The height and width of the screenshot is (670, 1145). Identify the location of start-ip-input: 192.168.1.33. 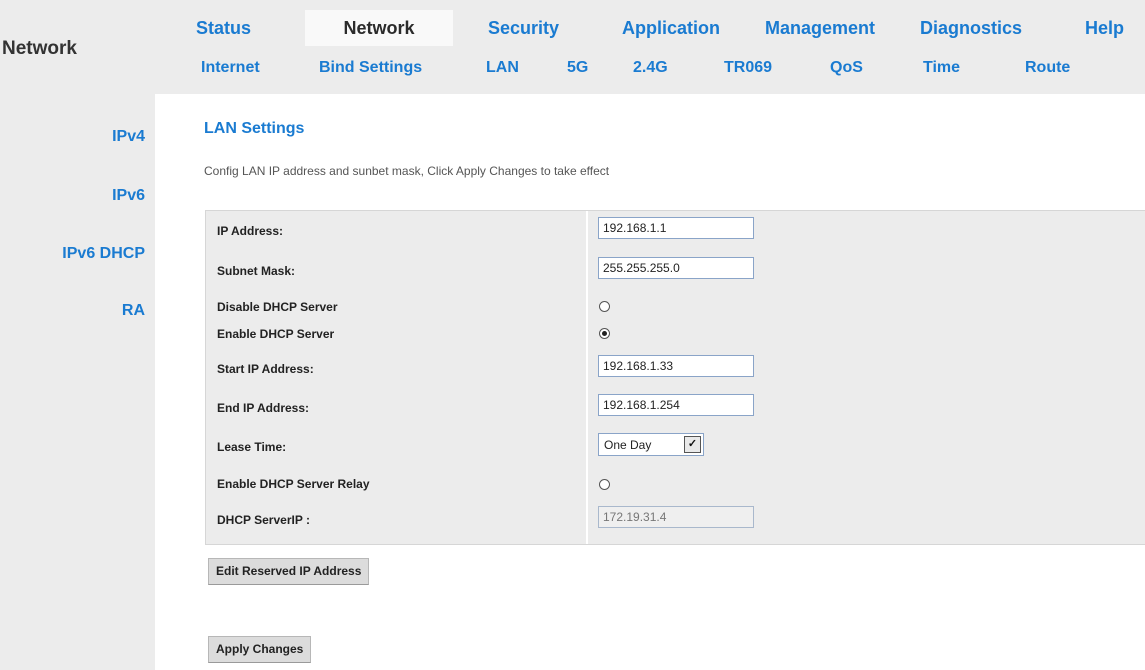
(676, 366).